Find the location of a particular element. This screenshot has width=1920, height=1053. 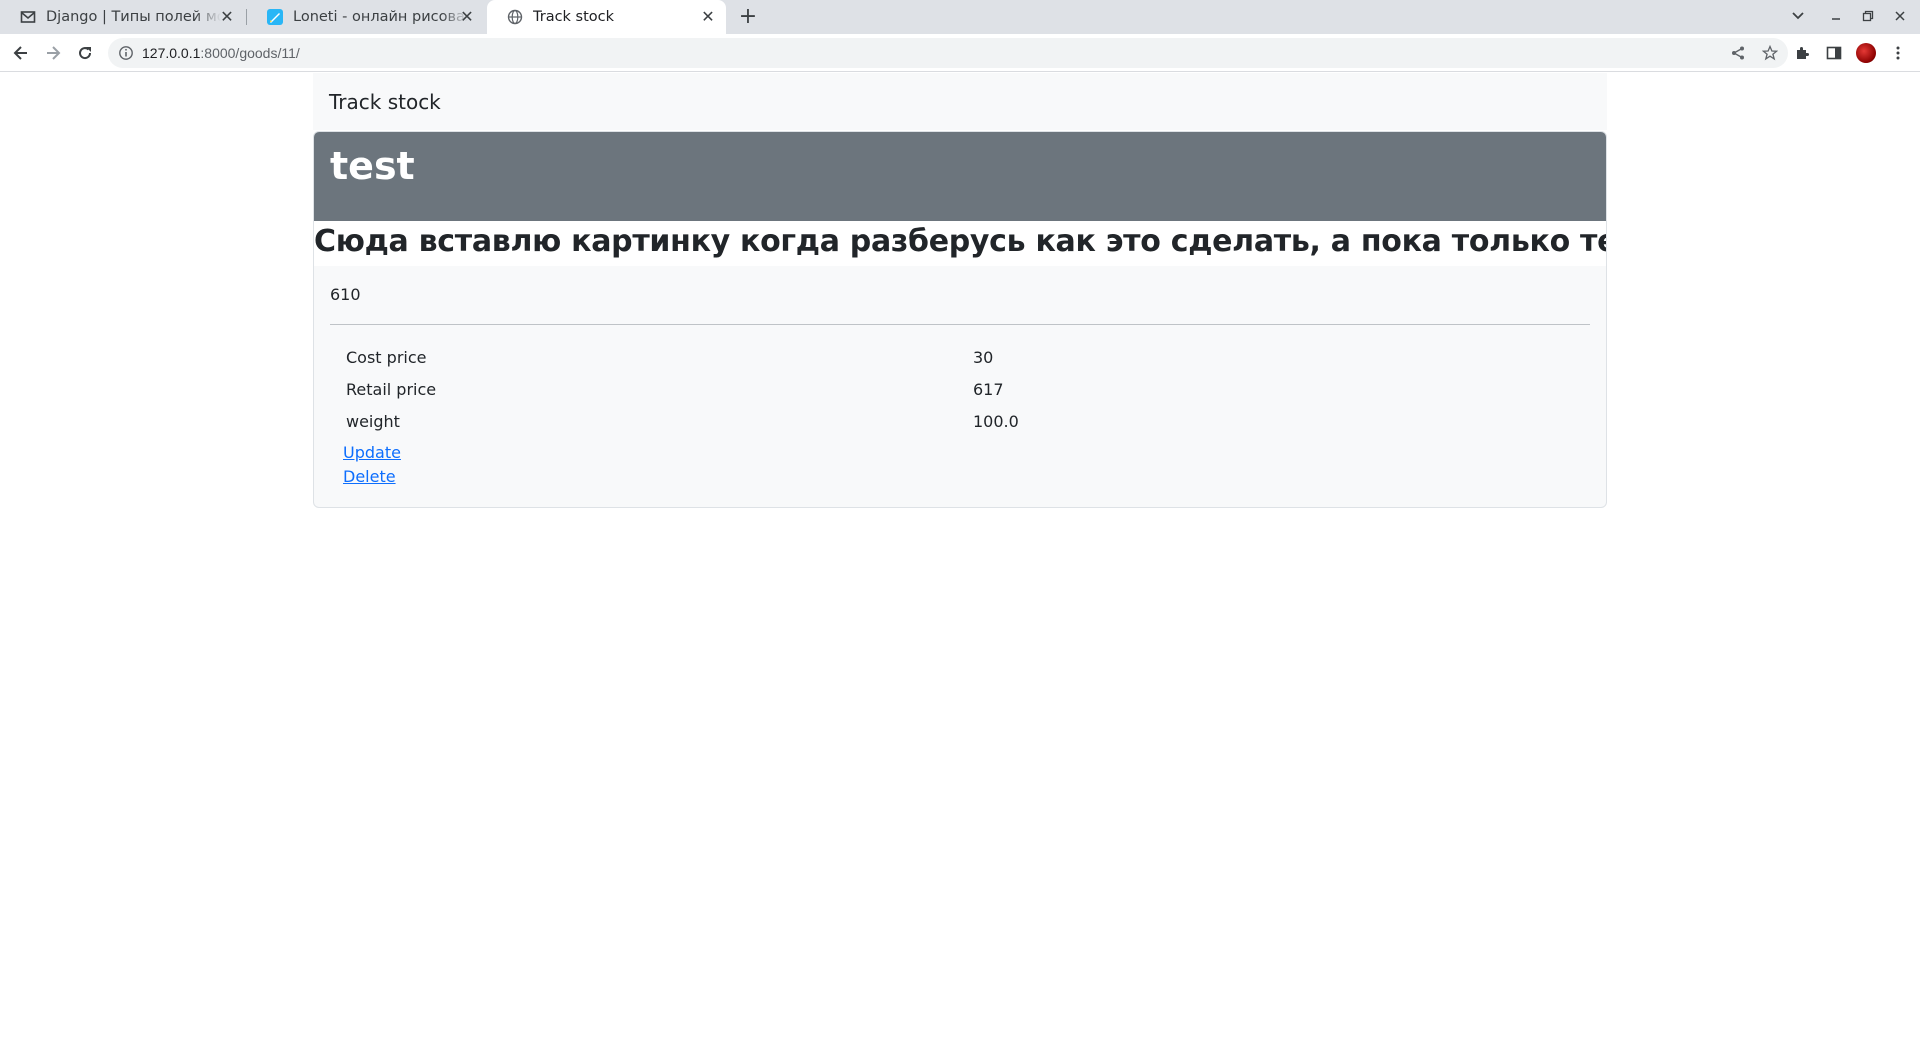

close-window-icon is located at coordinates (1900, 17).